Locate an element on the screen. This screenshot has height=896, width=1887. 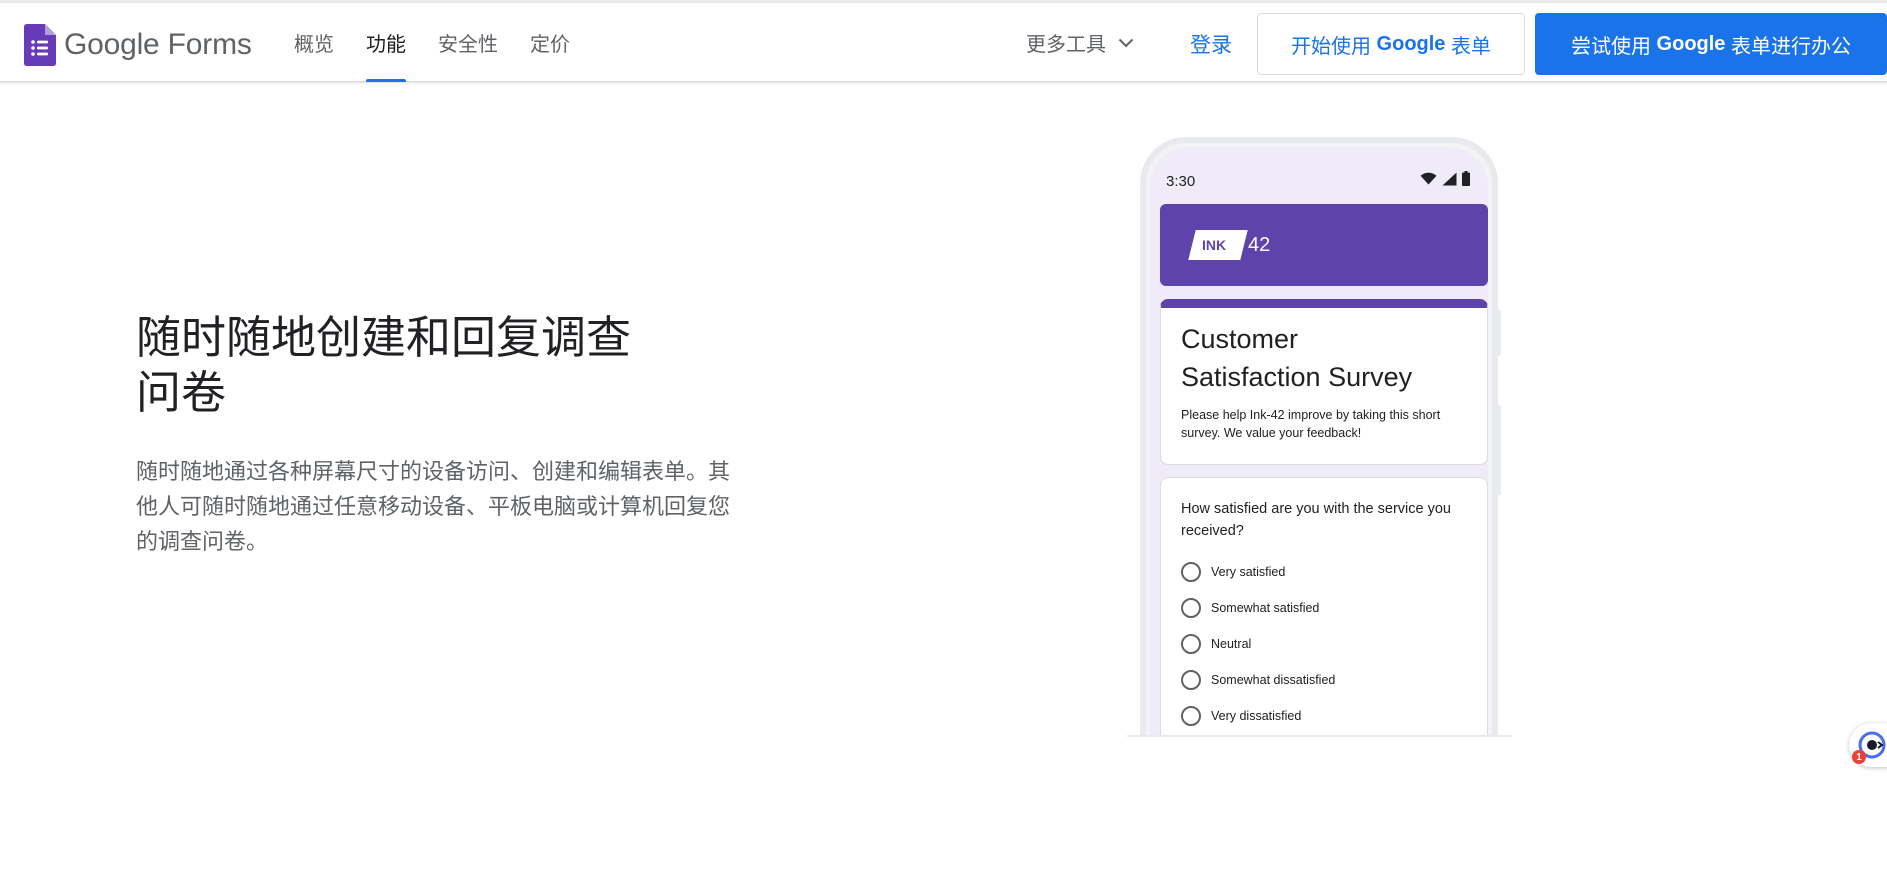
hero-title: 随时随地创建和回复调查 问卷 is located at coordinates (396, 365).